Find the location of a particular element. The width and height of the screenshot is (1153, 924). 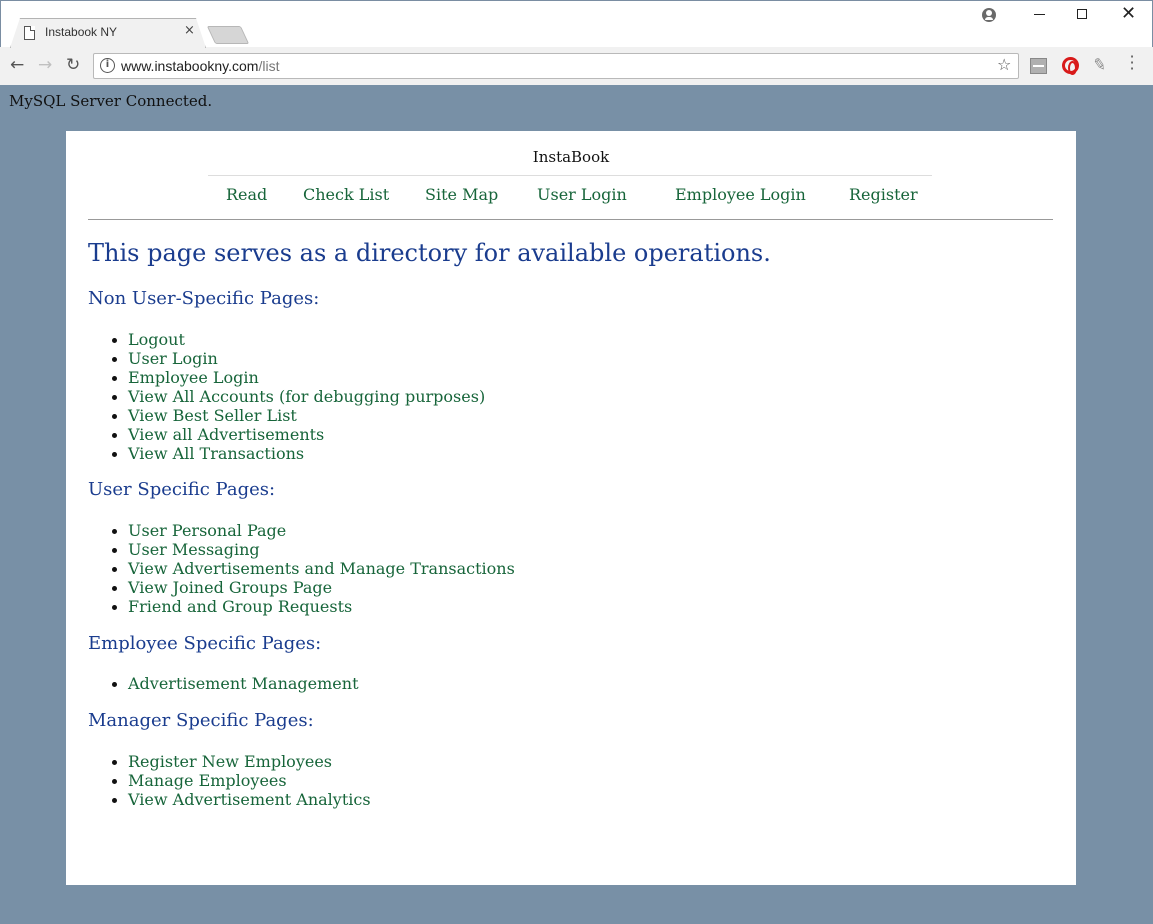

link-all-advertisements: View all Advertisements is located at coordinates (226, 434).